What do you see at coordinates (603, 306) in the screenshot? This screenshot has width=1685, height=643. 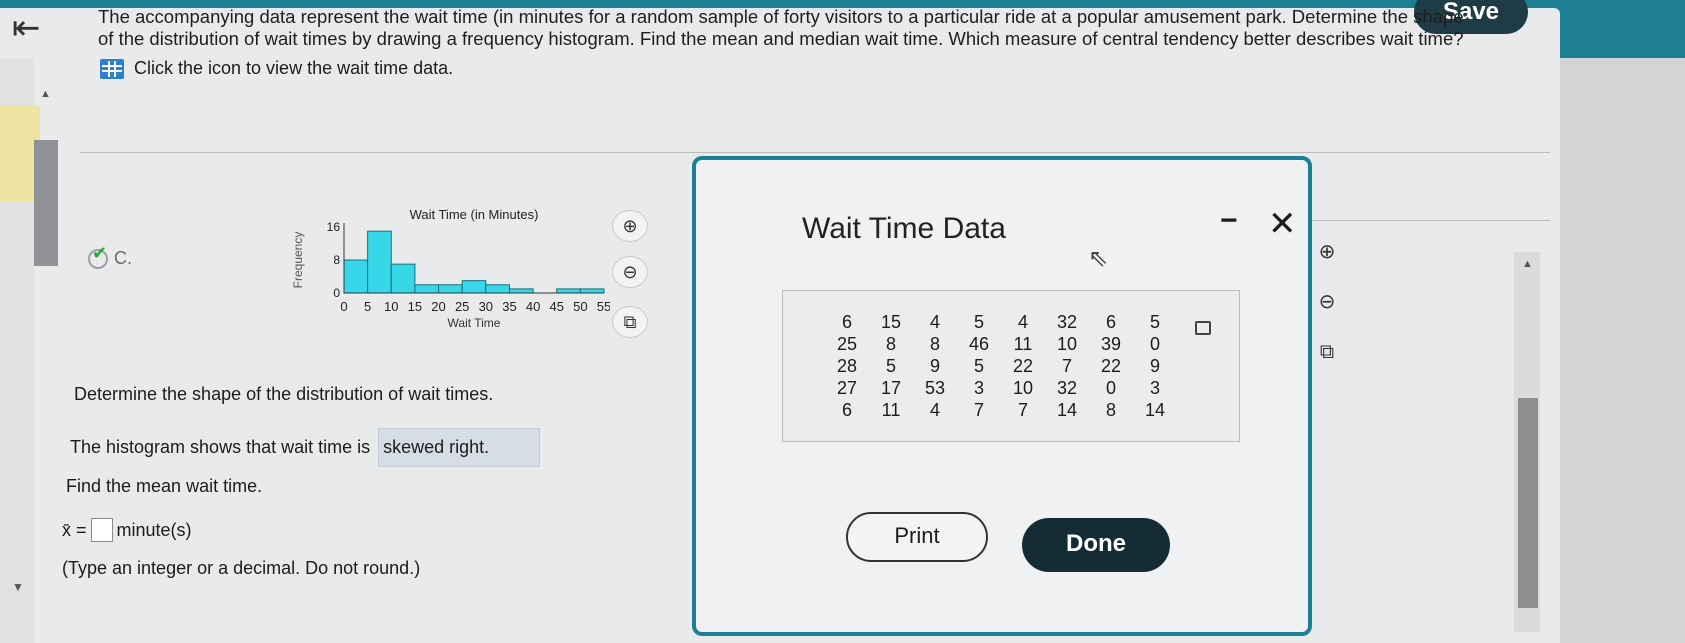 I see `x-tick-label: 55` at bounding box center [603, 306].